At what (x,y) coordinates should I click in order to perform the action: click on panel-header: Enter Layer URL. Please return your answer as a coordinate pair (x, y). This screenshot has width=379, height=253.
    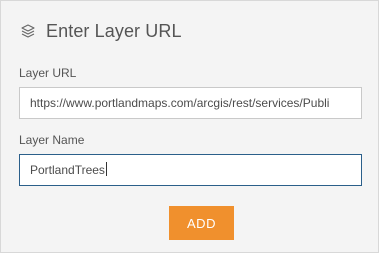
    Looking at the image, I should click on (100, 31).